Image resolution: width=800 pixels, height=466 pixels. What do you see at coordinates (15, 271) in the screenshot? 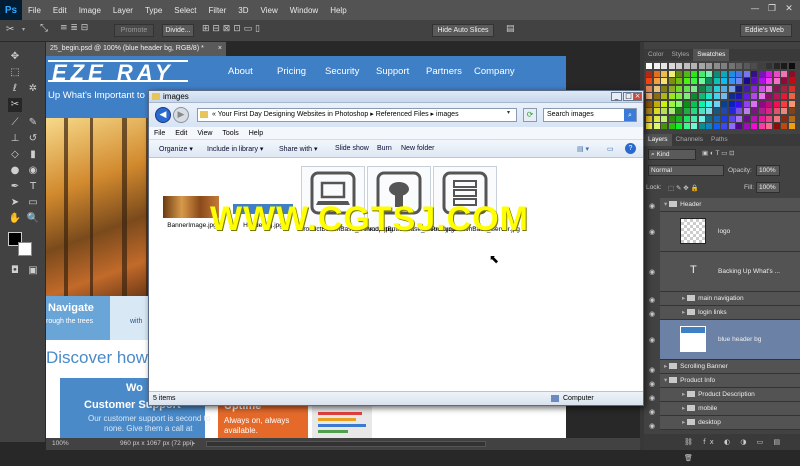
I see `quick-mask-icon: ◘` at bounding box center [15, 271].